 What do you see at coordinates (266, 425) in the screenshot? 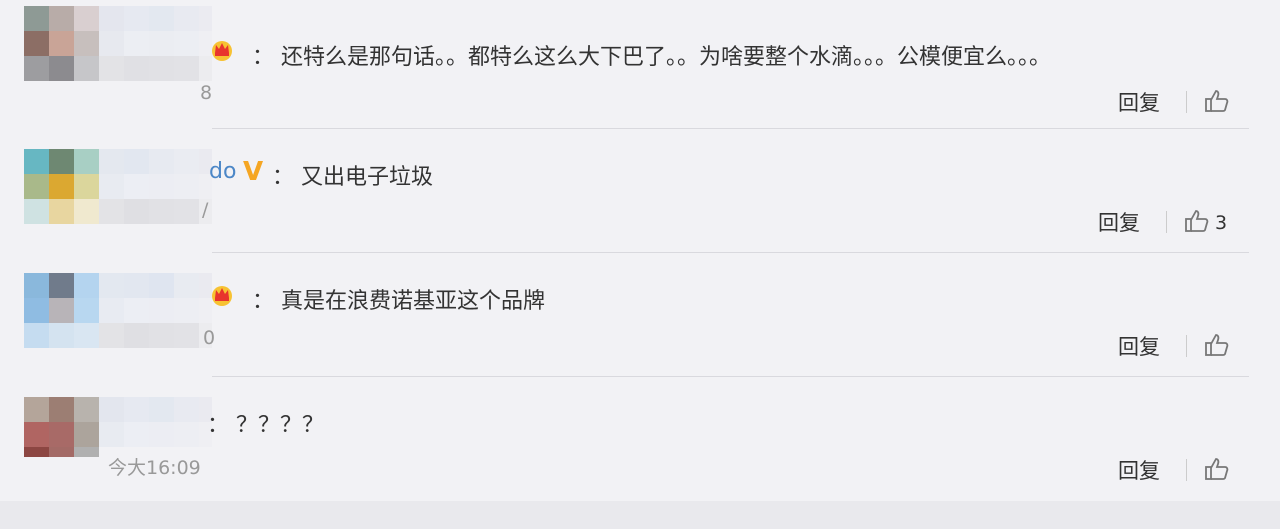
I see `comment-text: ： ？？？？` at bounding box center [266, 425].